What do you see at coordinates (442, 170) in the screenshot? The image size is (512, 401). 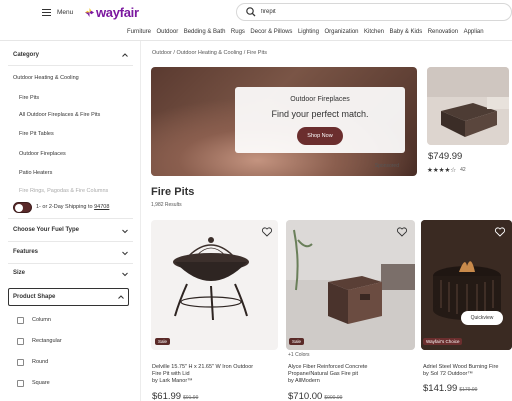 I see `star-rating-icons: ★★★★☆` at bounding box center [442, 170].